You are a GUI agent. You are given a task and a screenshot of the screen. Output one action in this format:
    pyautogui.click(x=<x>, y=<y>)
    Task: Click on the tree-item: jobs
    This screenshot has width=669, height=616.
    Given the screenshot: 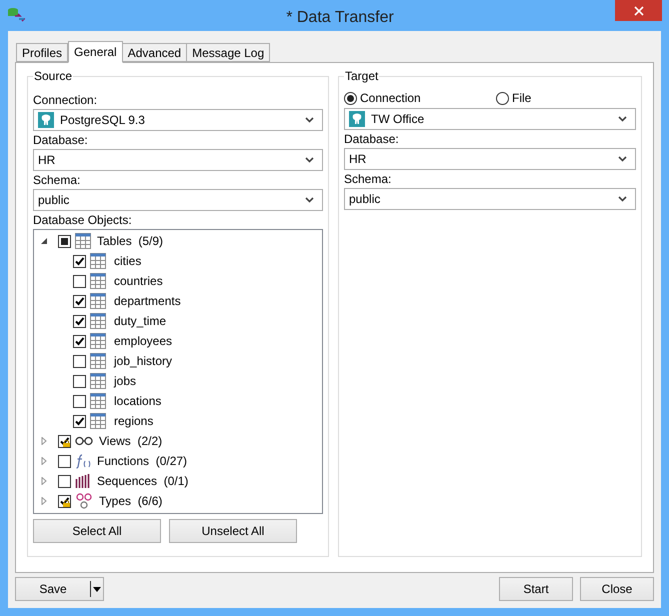 What is the action you would take?
    pyautogui.click(x=125, y=381)
    